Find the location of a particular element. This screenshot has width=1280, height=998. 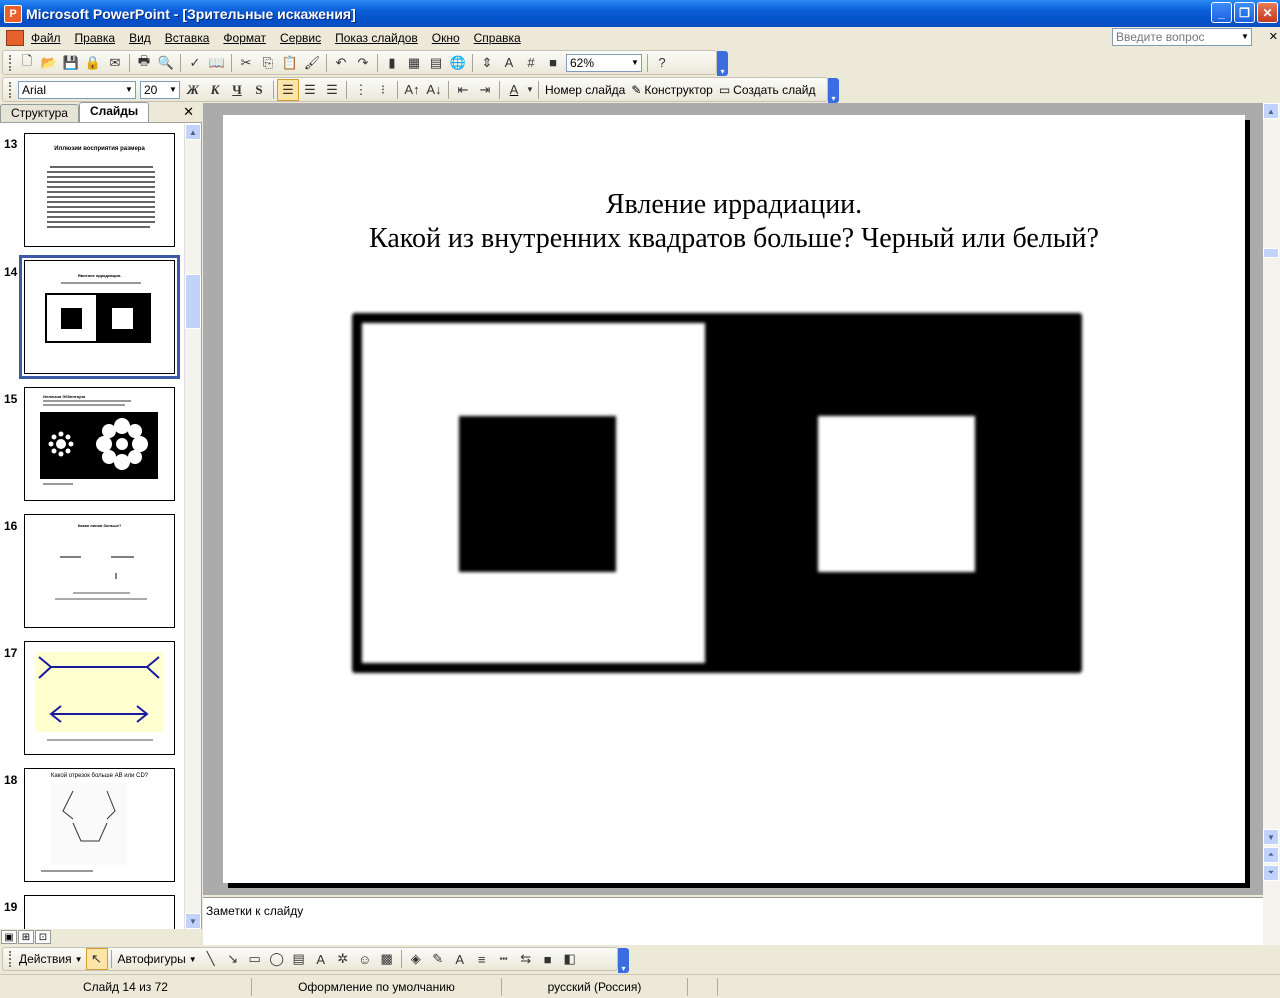

line-color-icon: ✎ is located at coordinates (438, 959).